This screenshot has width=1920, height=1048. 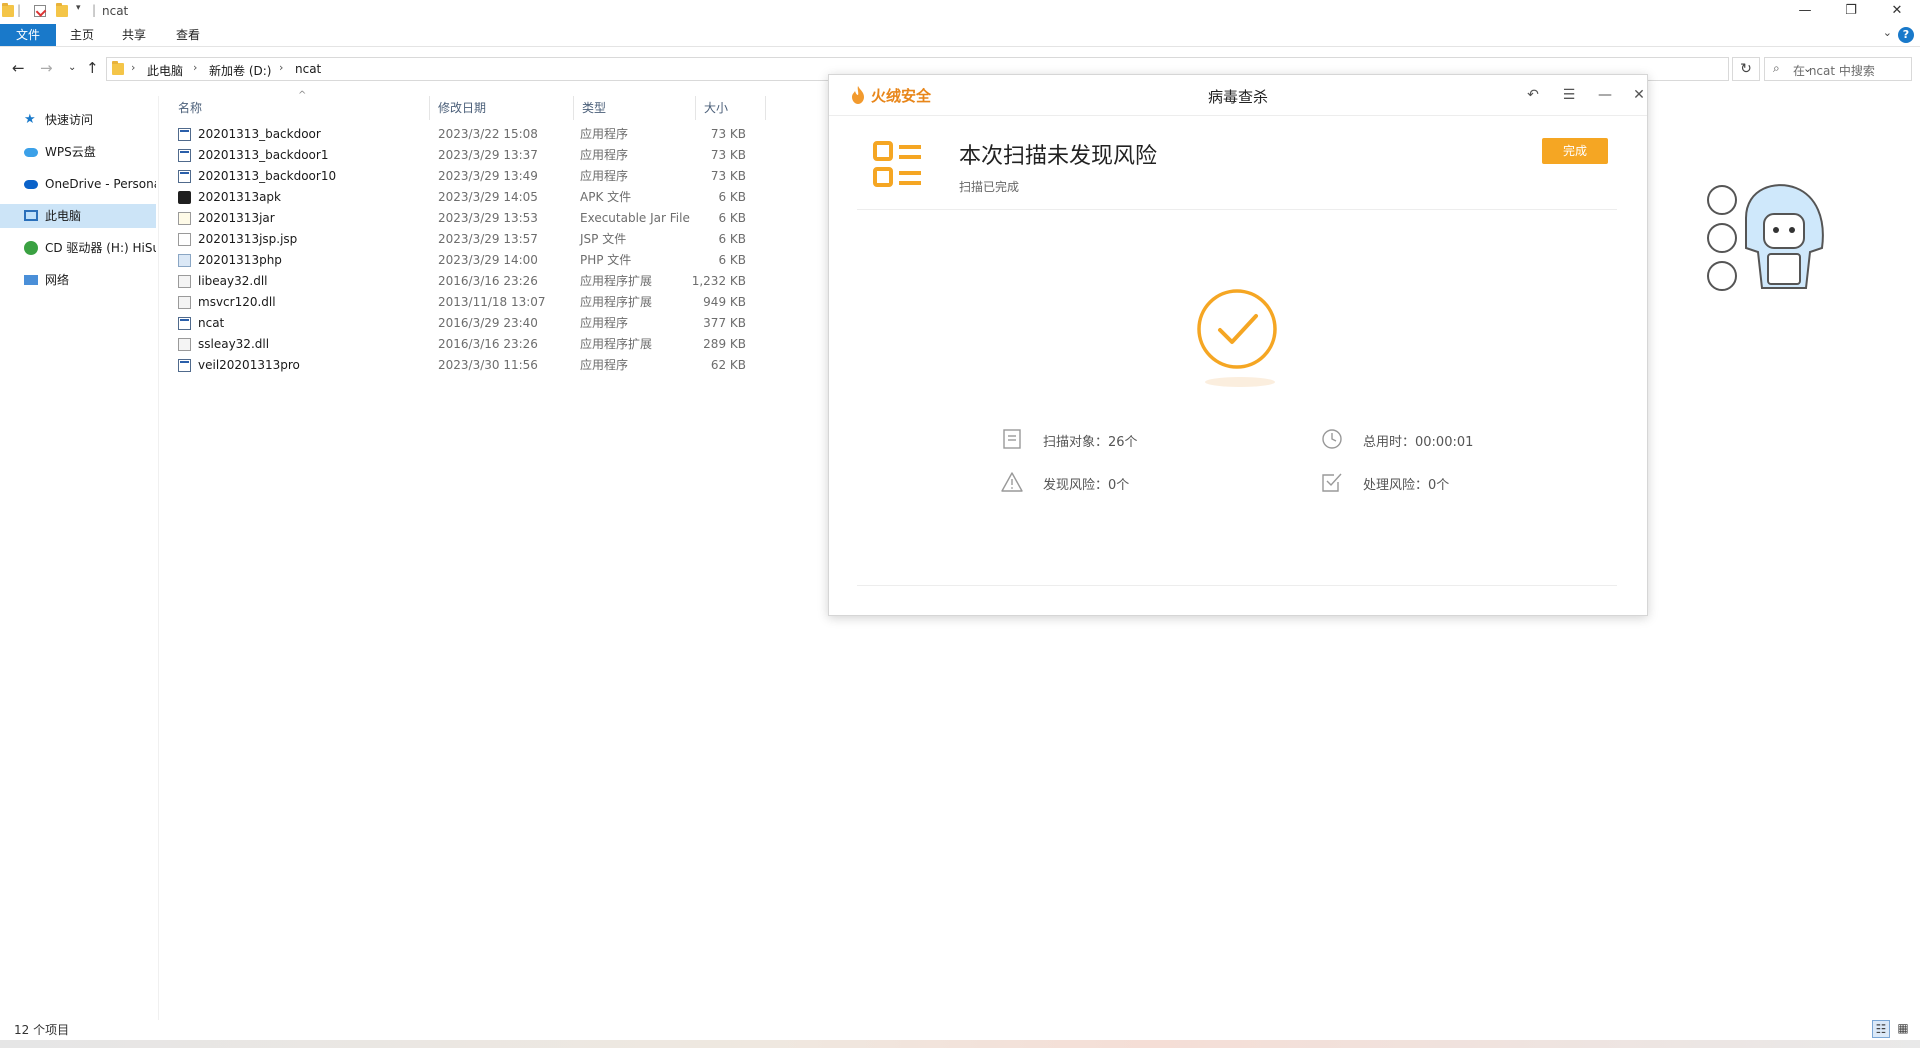 What do you see at coordinates (237, 302) in the screenshot?
I see `file-name: msvcr120.dll` at bounding box center [237, 302].